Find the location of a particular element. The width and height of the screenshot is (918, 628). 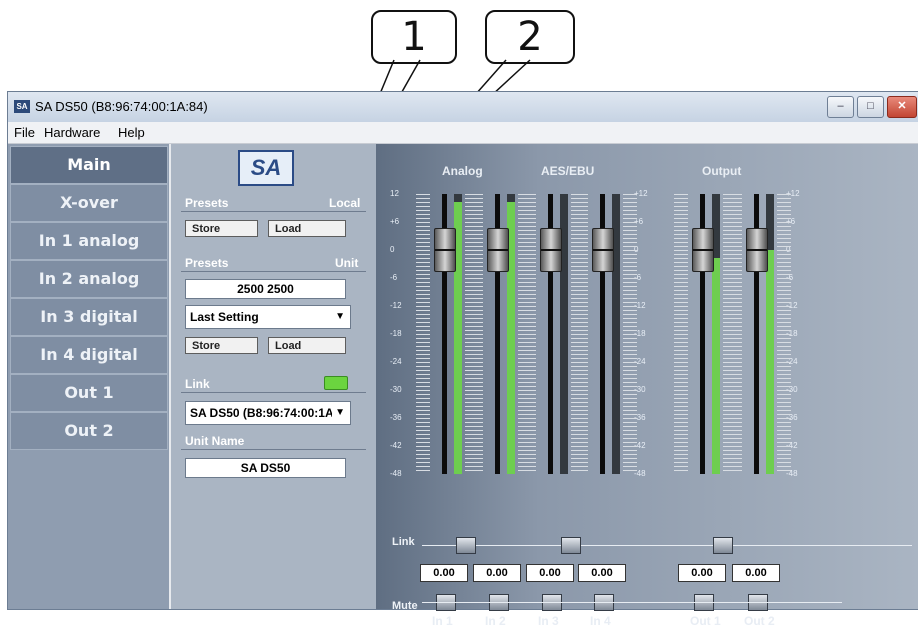

channel-label: In 1 is located at coordinates (442, 621).